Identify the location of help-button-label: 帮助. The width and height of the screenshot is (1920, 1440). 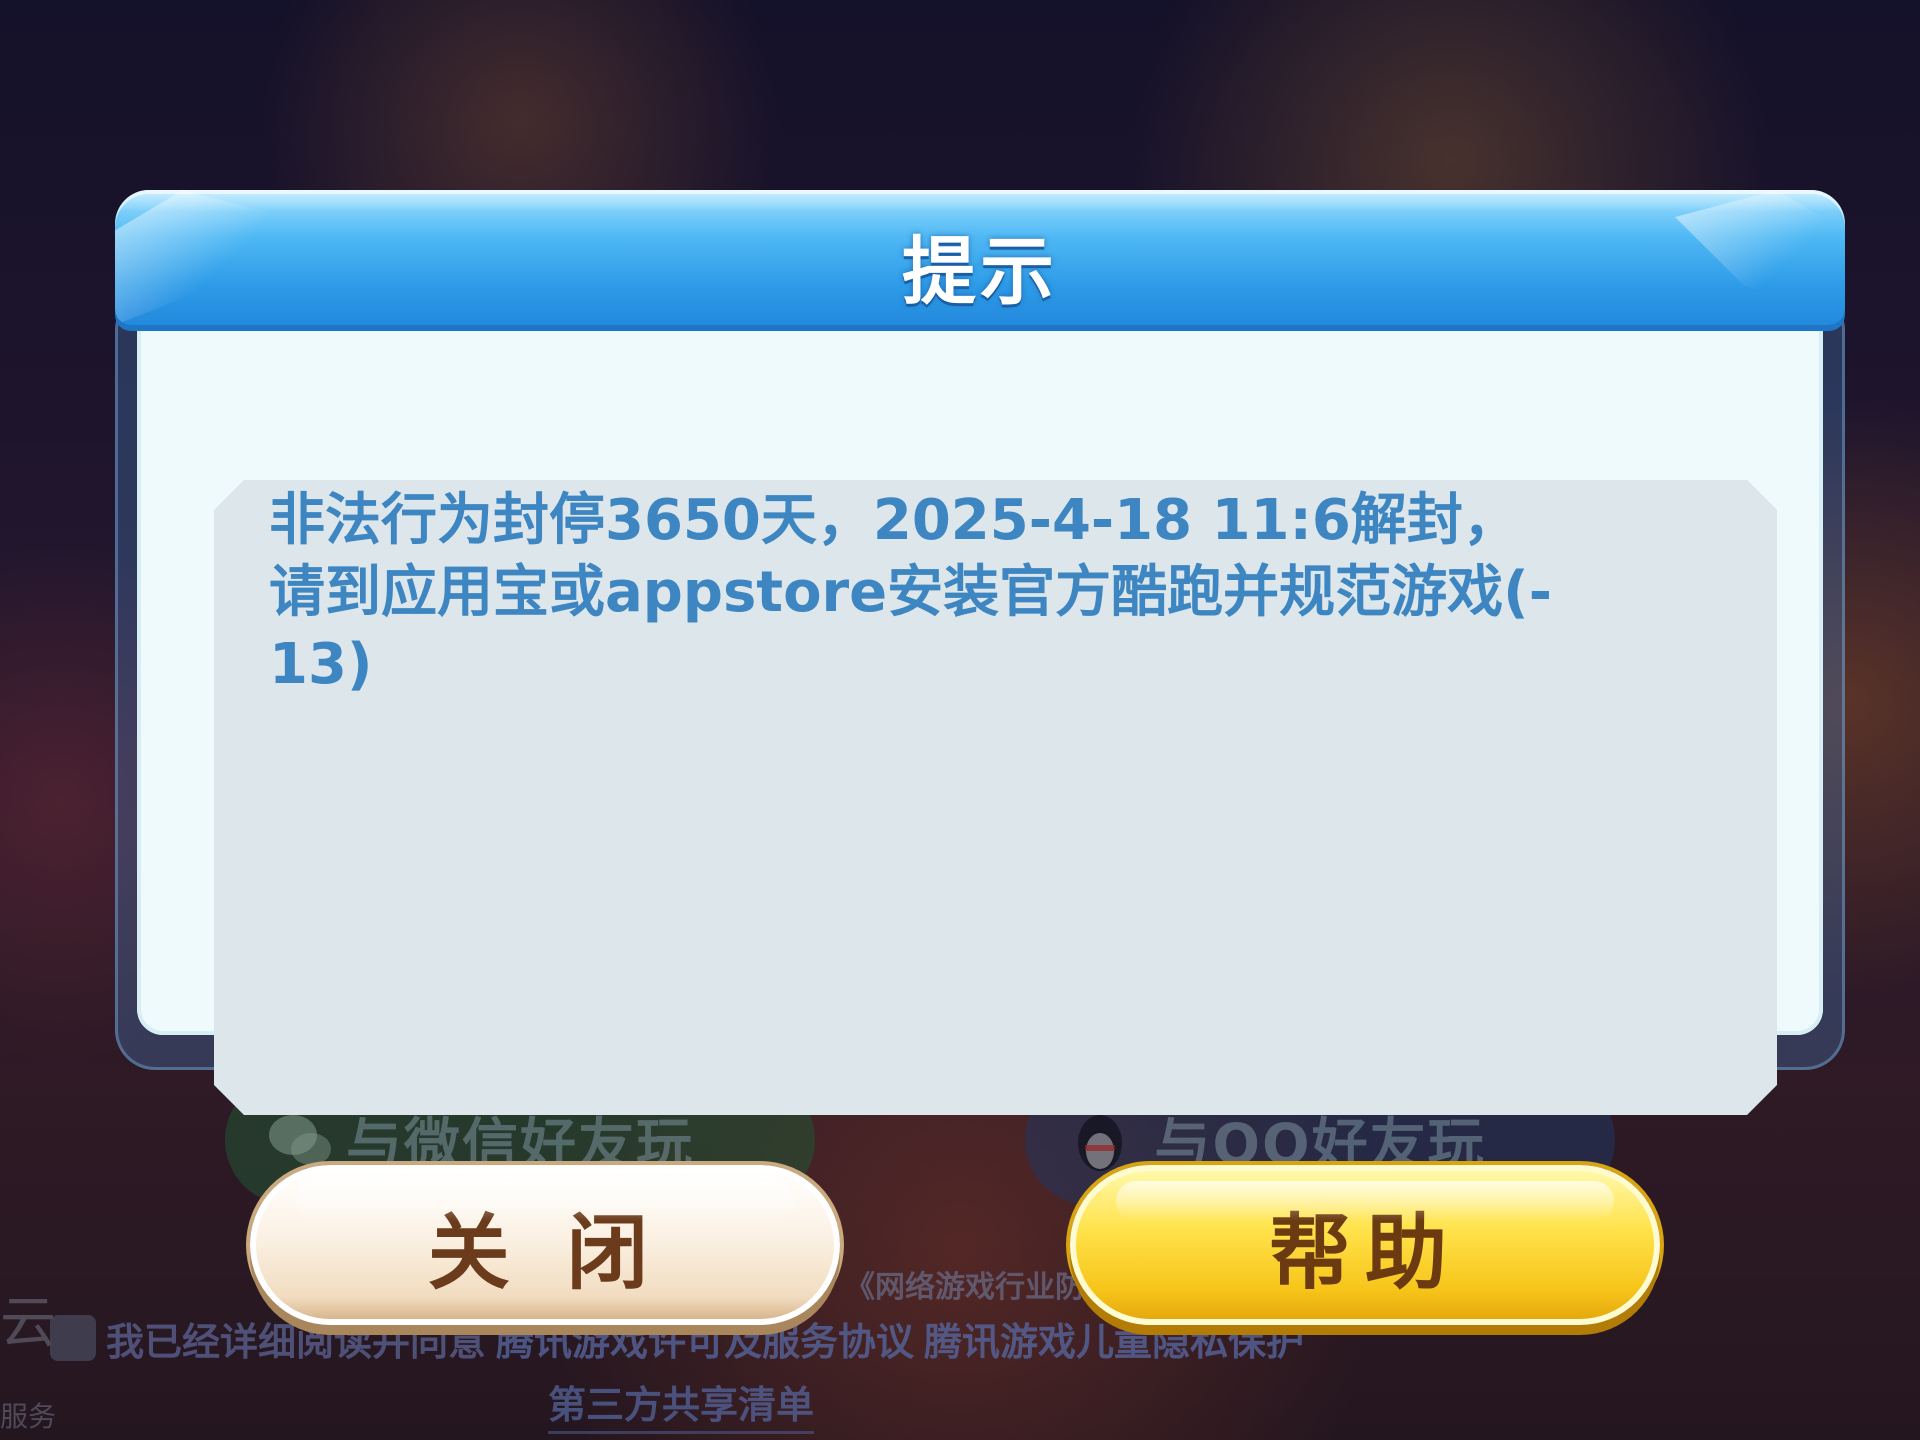
(1364, 1253).